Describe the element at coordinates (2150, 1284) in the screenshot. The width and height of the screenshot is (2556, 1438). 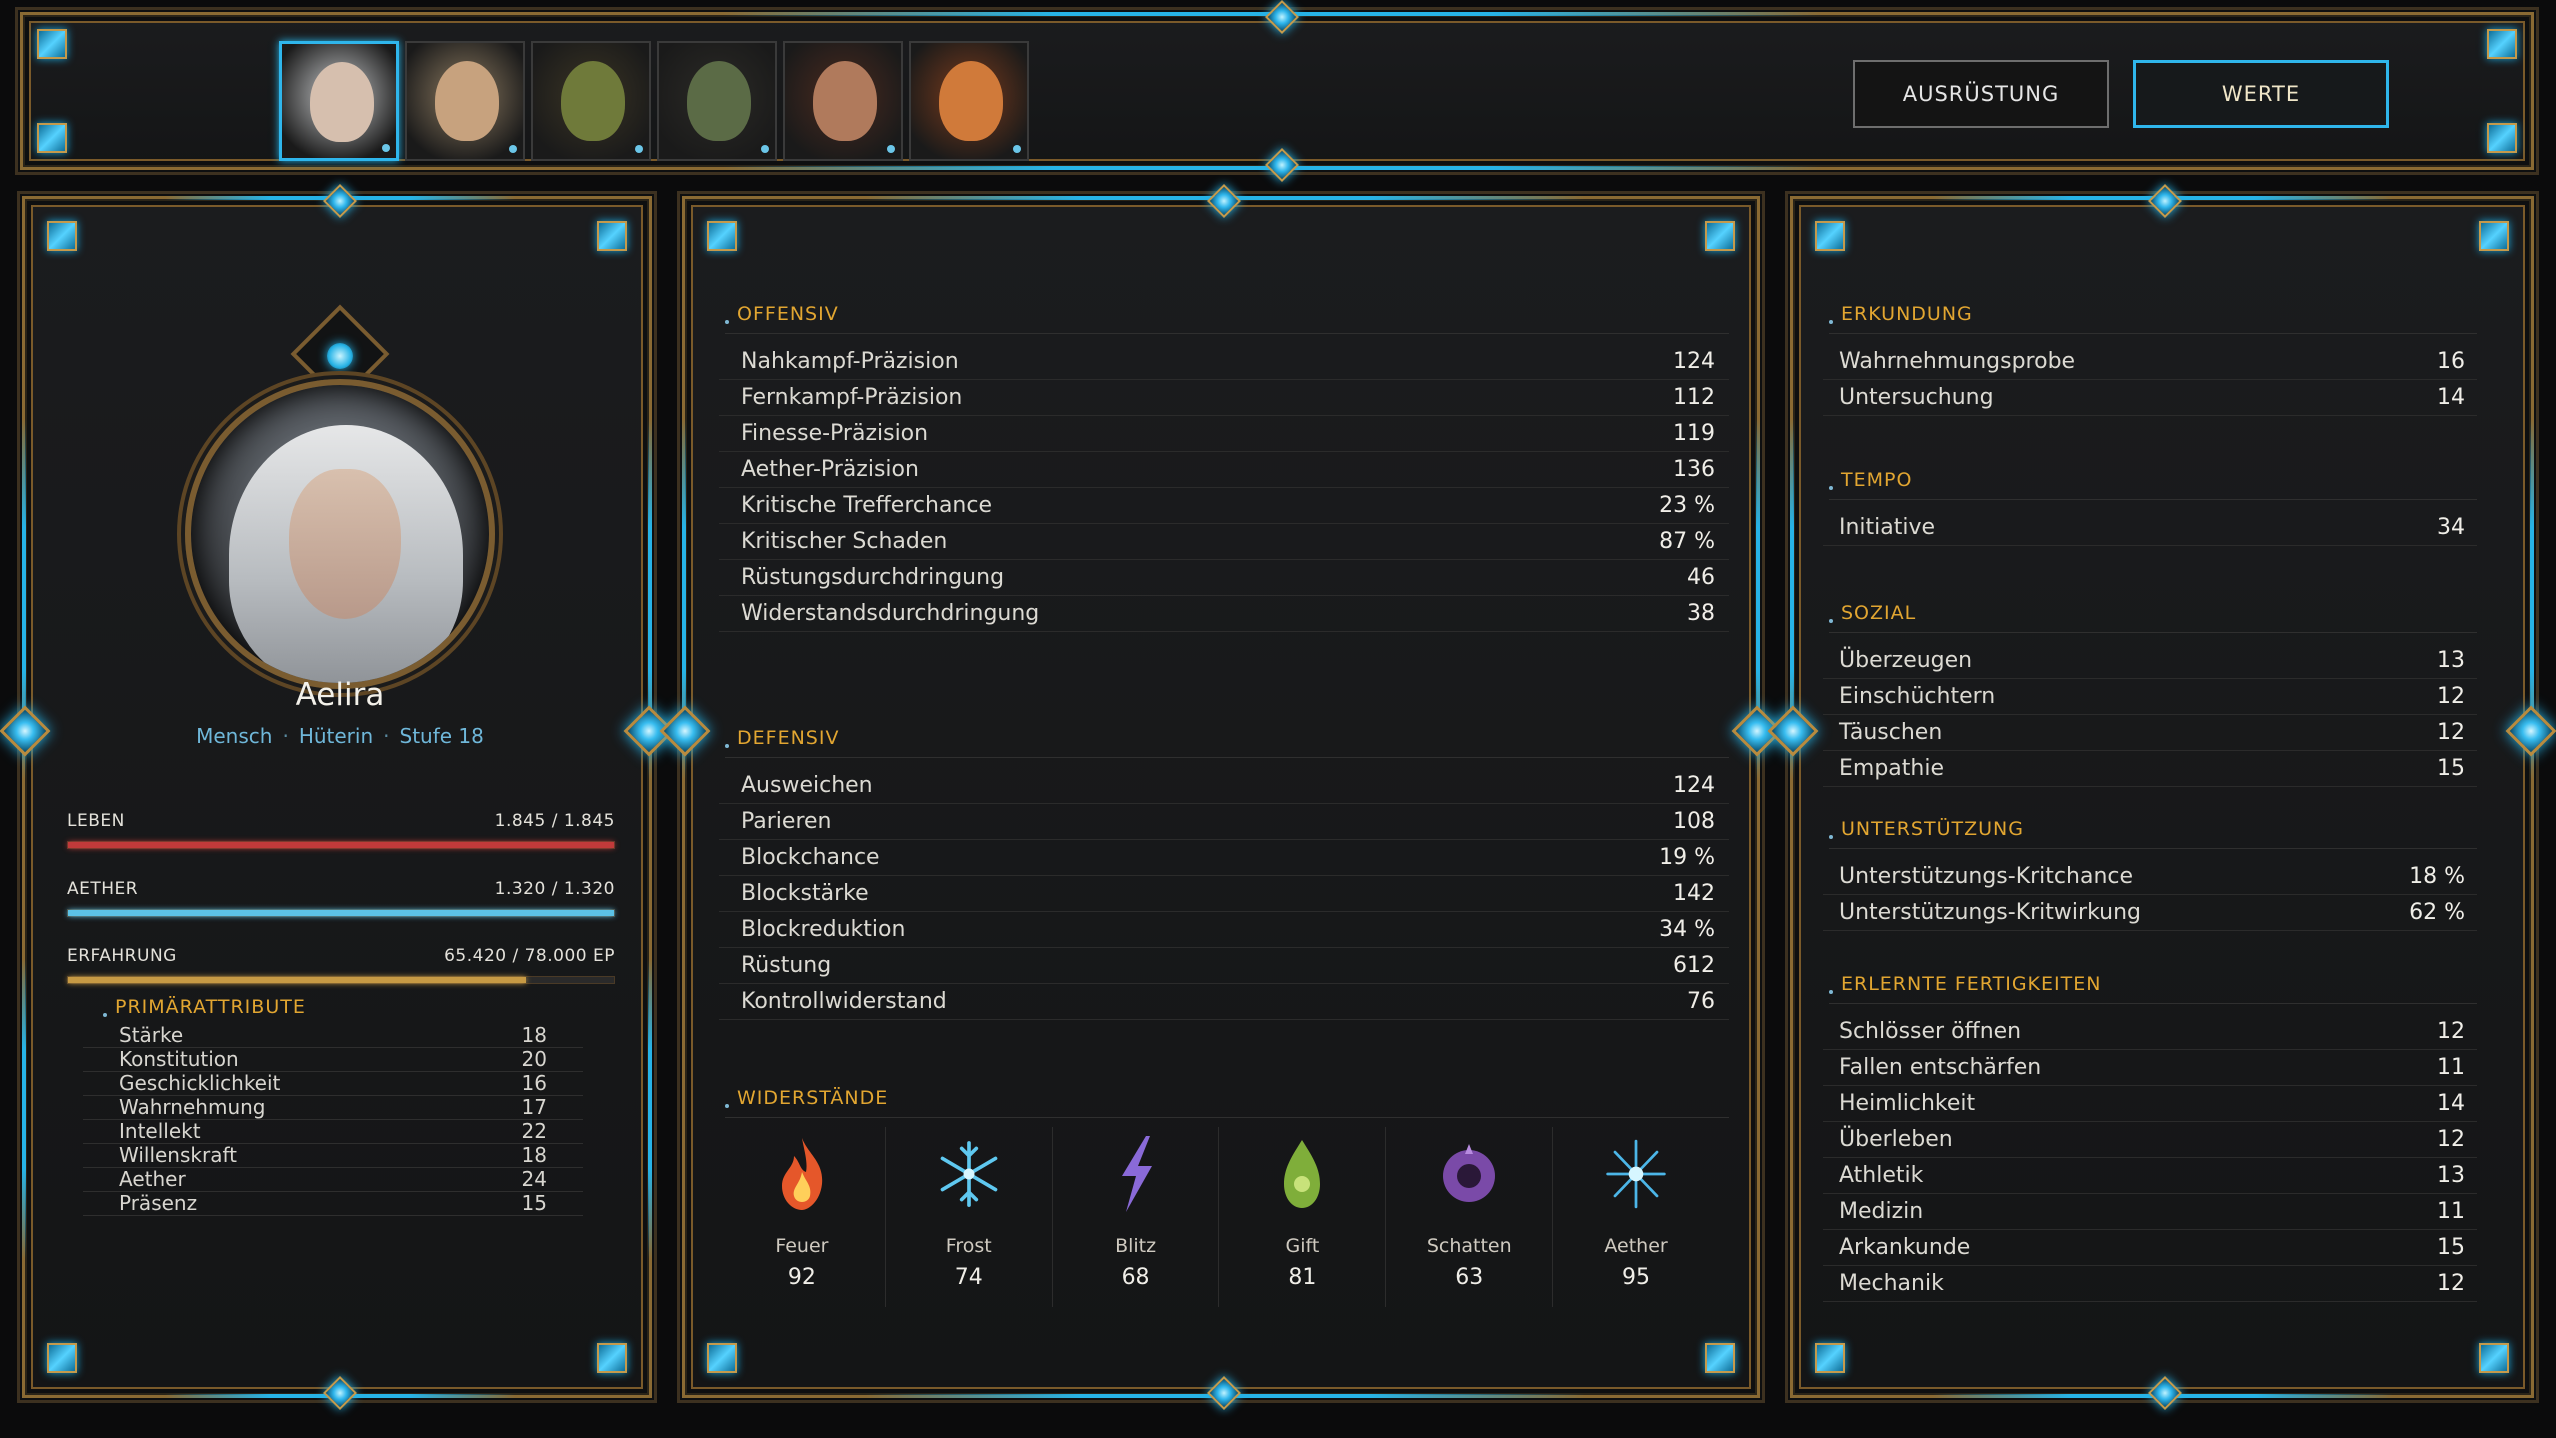
I see `stat-row: Mechanik 12` at that location.